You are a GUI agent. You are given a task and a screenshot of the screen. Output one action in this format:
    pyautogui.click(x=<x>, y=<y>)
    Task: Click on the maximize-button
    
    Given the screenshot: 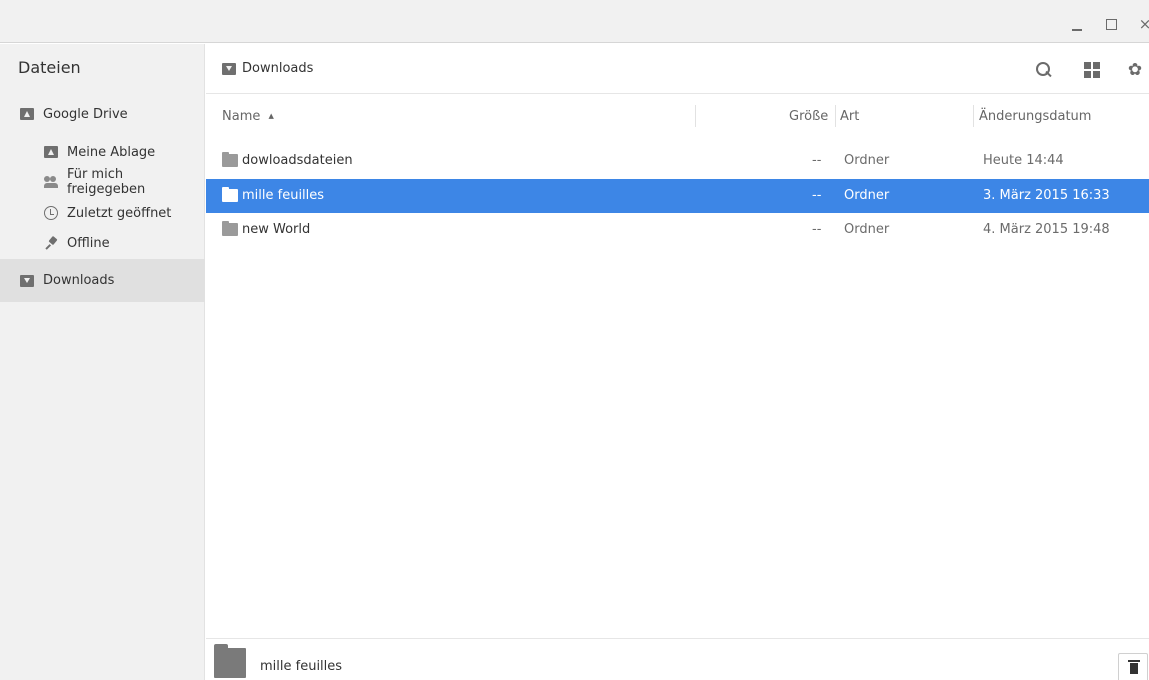 What is the action you would take?
    pyautogui.click(x=1111, y=24)
    